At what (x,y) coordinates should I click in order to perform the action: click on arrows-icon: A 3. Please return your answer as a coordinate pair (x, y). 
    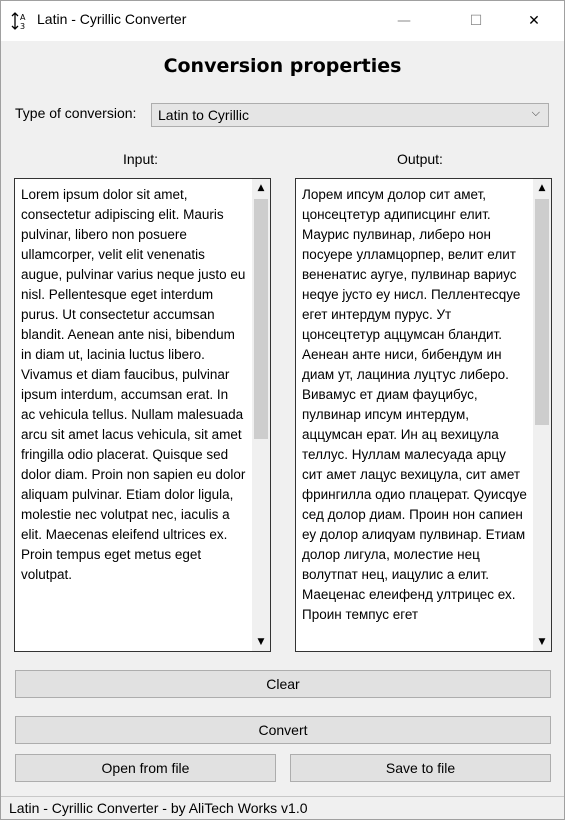
    Looking at the image, I should click on (18, 21).